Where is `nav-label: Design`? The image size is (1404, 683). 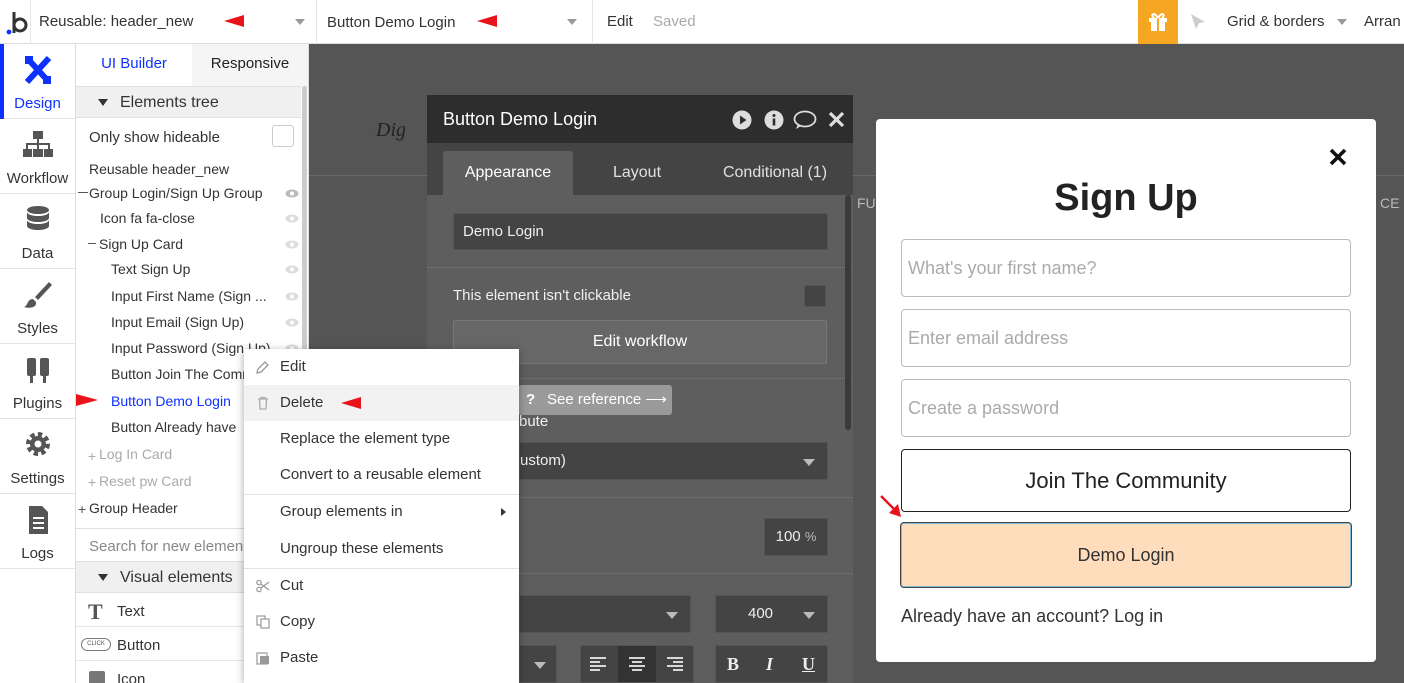 nav-label: Design is located at coordinates (37, 103).